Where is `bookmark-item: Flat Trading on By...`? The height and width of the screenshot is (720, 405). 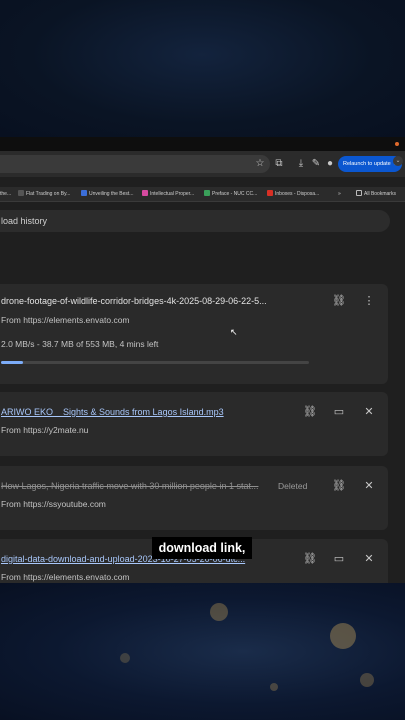 bookmark-item: Flat Trading on By... is located at coordinates (44, 194).